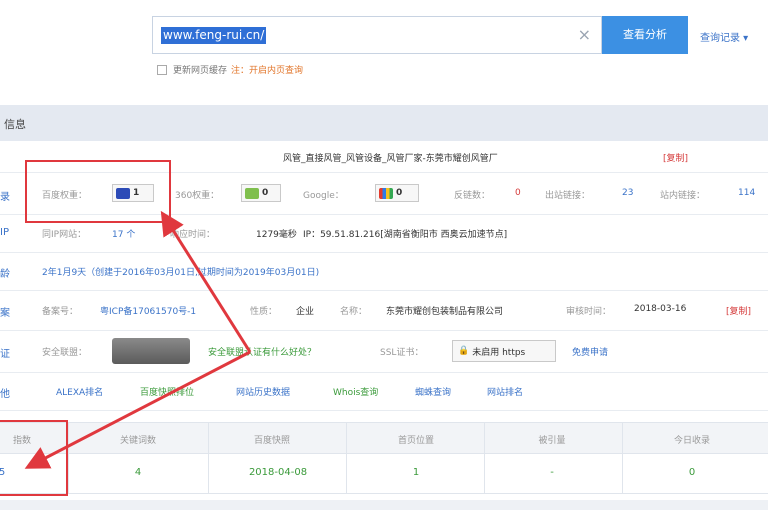 The width and height of the screenshot is (768, 510). What do you see at coordinates (5, 197) in the screenshot?
I see `weights-row-label: 录` at bounding box center [5, 197].